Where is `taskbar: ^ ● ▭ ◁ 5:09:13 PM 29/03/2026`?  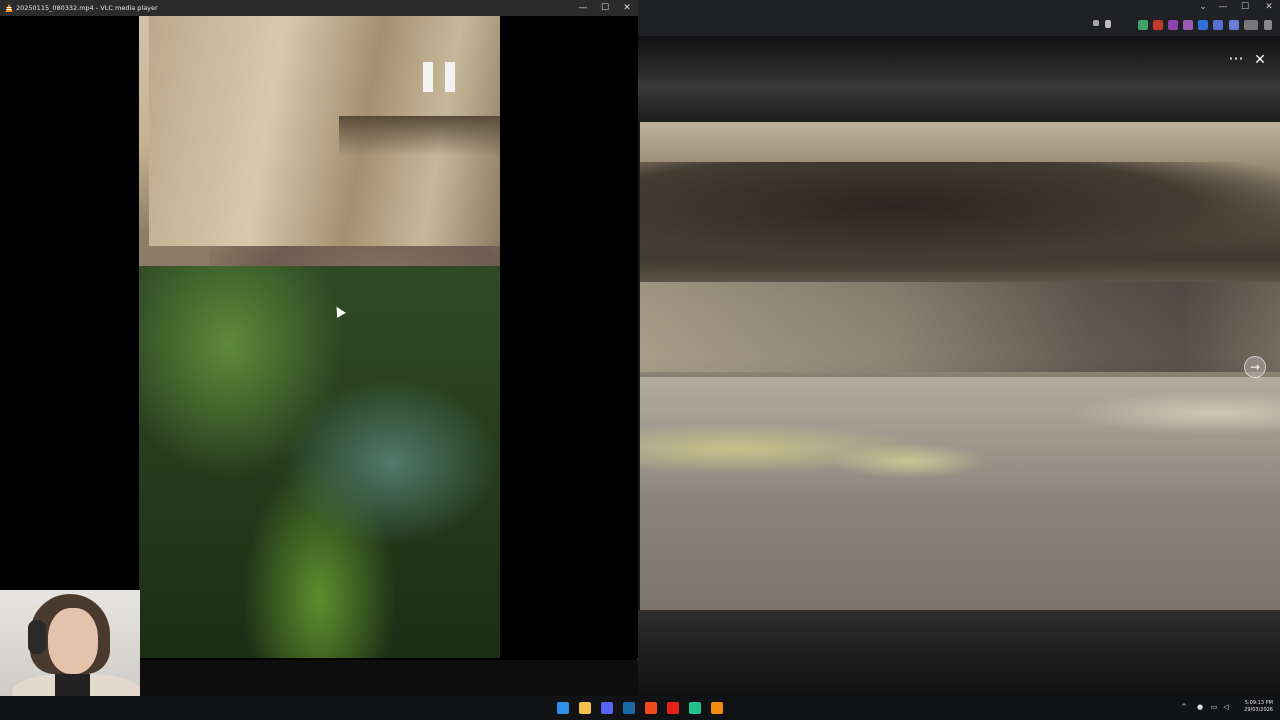 taskbar: ^ ● ▭ ◁ 5:09:13 PM 29/03/2026 is located at coordinates (640, 708).